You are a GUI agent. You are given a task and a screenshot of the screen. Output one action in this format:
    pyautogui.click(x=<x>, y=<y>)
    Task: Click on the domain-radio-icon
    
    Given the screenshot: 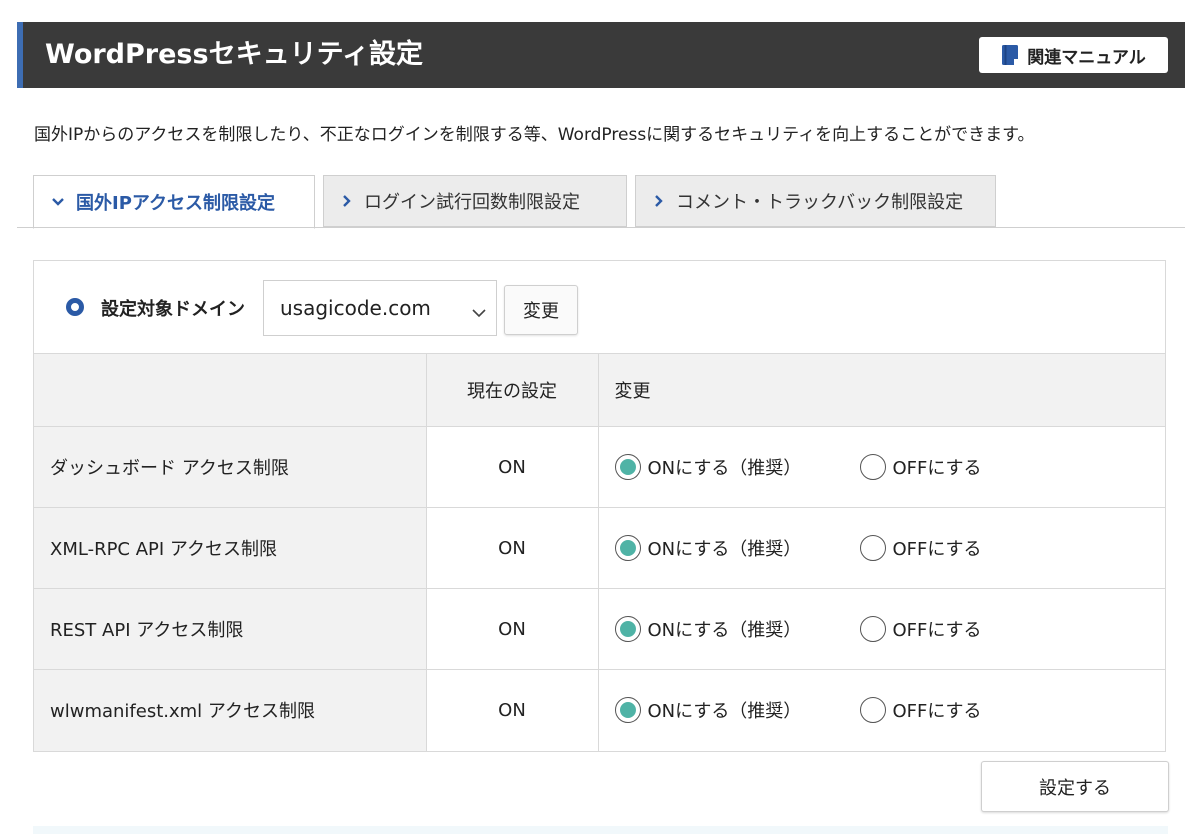 What is the action you would take?
    pyautogui.click(x=75, y=307)
    